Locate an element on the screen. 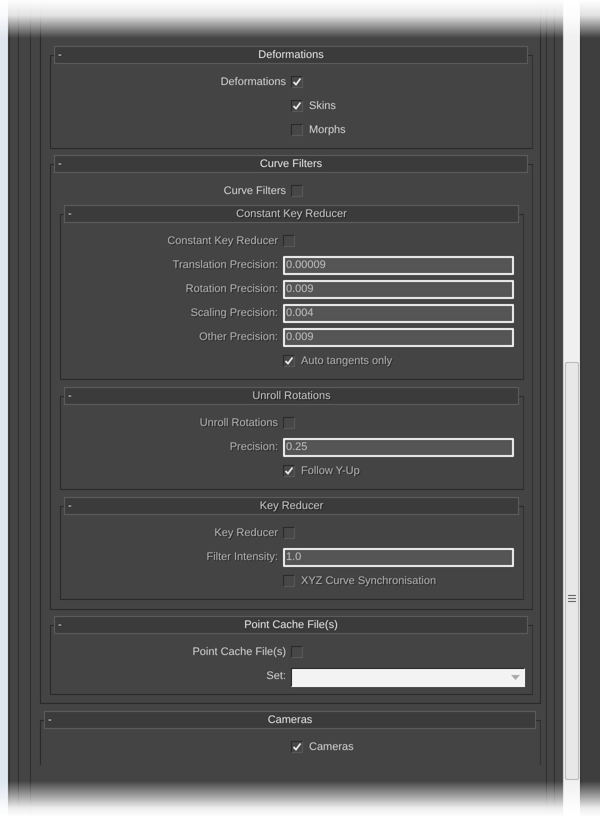  field-label: Precision: is located at coordinates (254, 447).